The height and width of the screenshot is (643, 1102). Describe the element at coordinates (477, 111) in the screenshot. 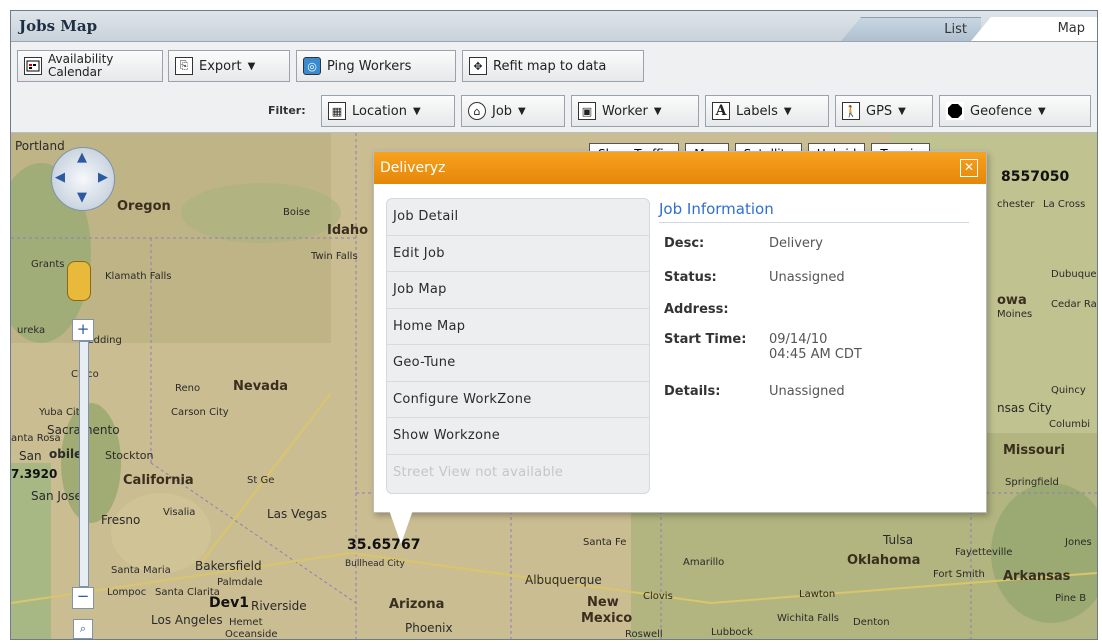

I see `job-icon: ⌂` at that location.